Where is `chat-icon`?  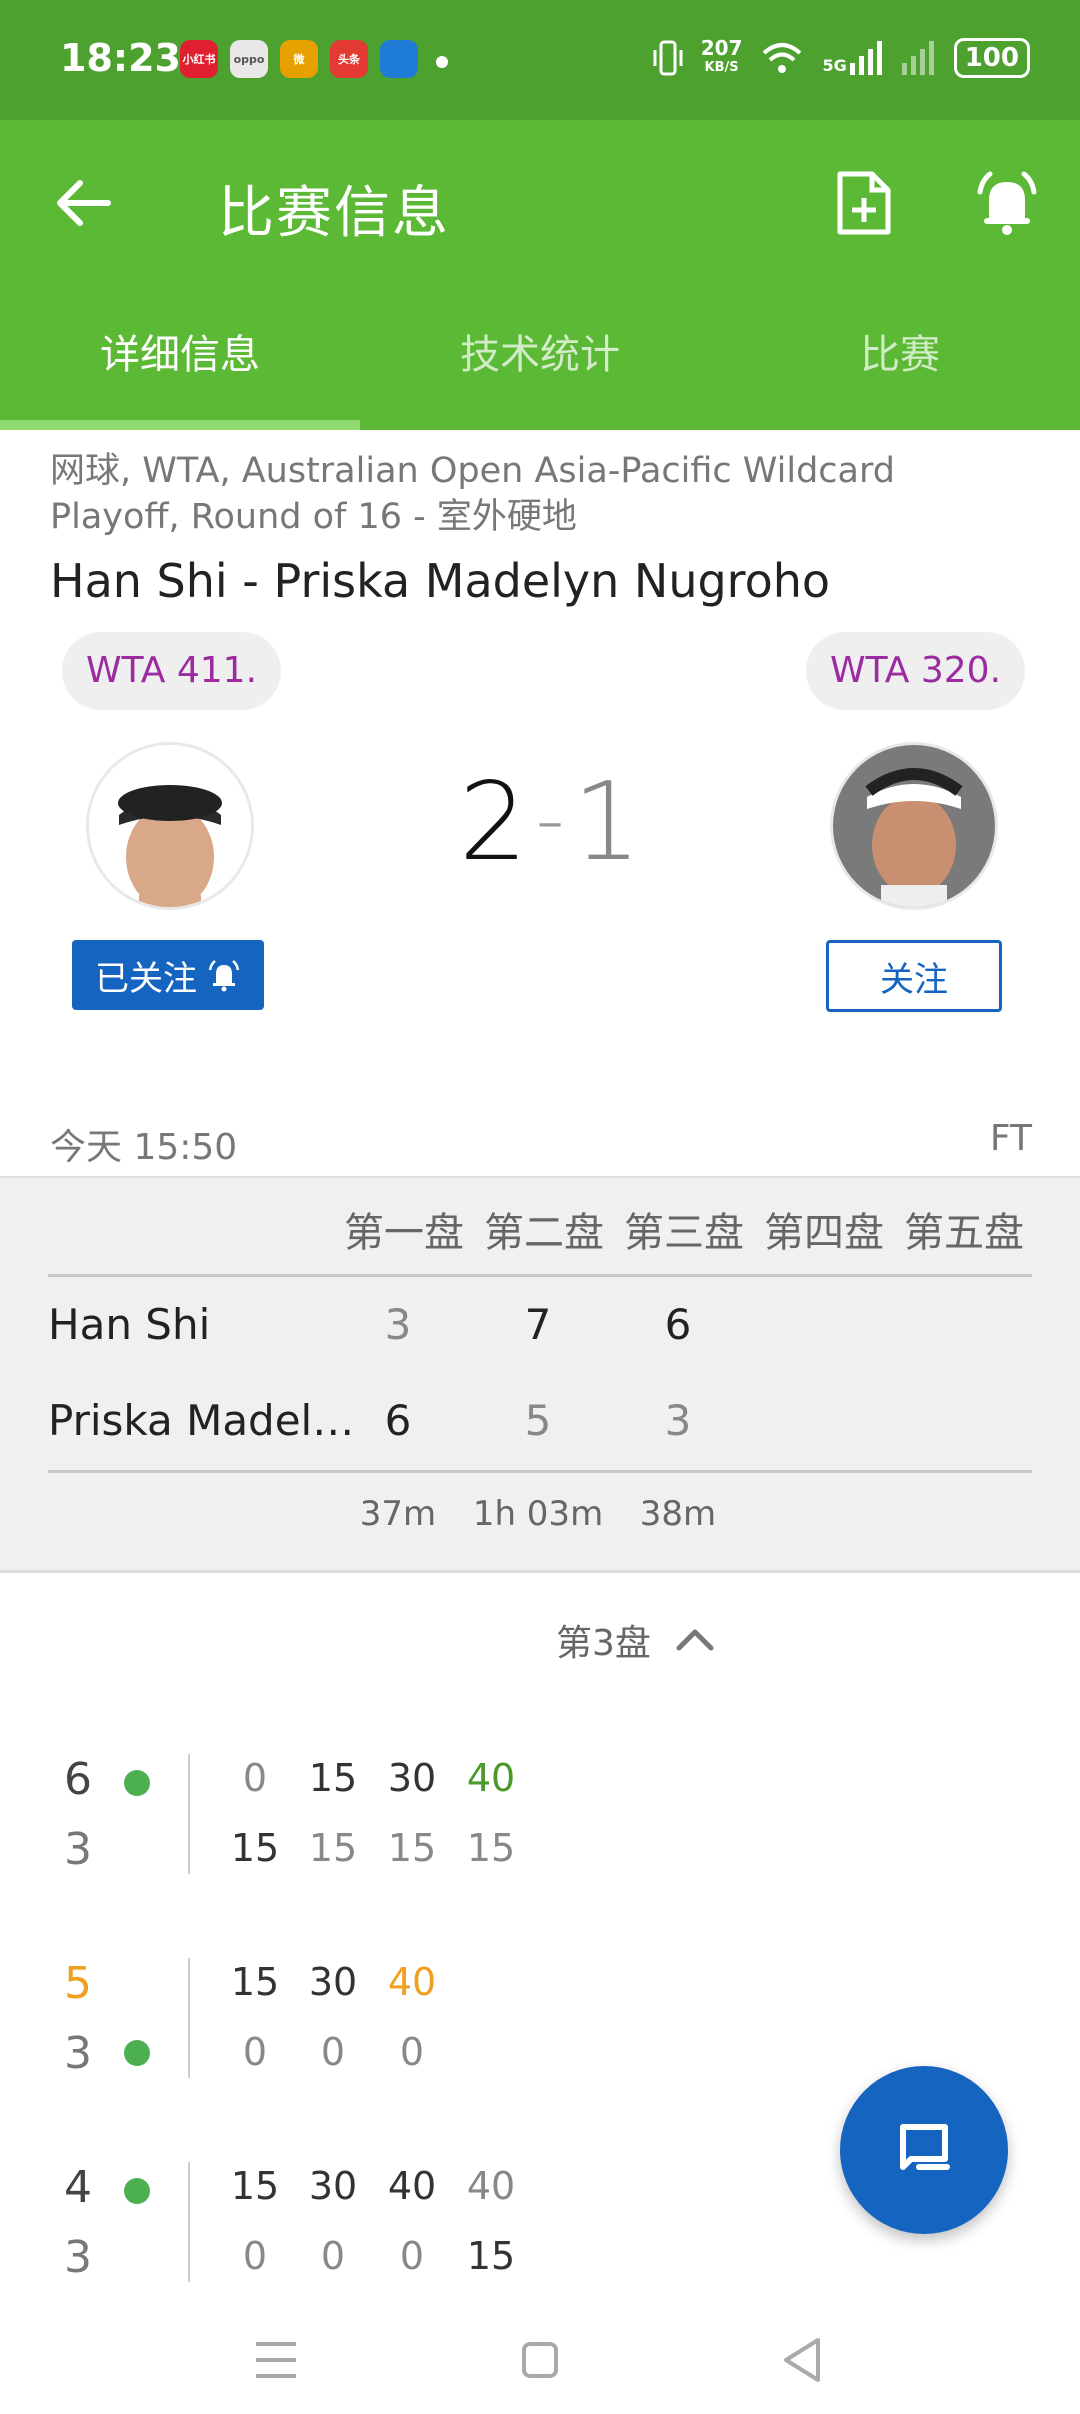 chat-icon is located at coordinates (925, 2147).